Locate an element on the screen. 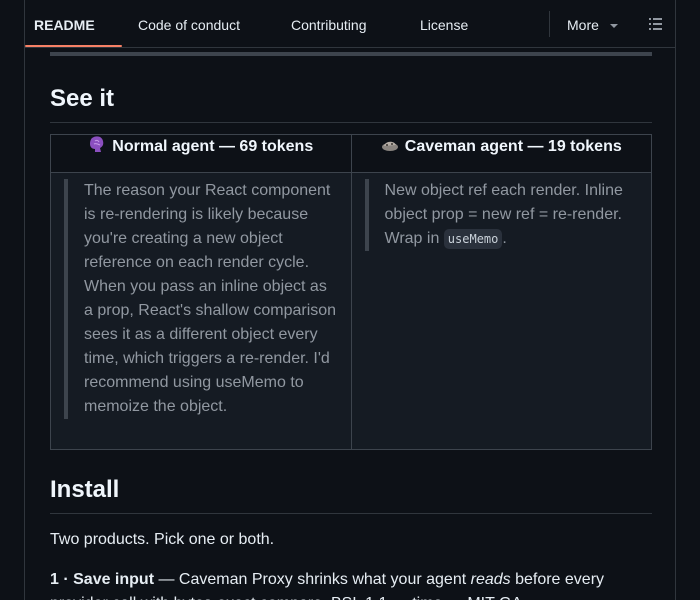  caveman-response-end: . is located at coordinates (504, 238).